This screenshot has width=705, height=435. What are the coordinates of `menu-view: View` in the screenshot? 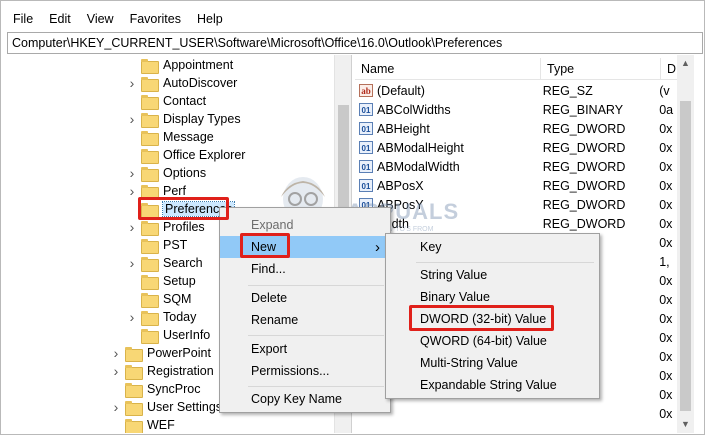 It's located at (100, 19).